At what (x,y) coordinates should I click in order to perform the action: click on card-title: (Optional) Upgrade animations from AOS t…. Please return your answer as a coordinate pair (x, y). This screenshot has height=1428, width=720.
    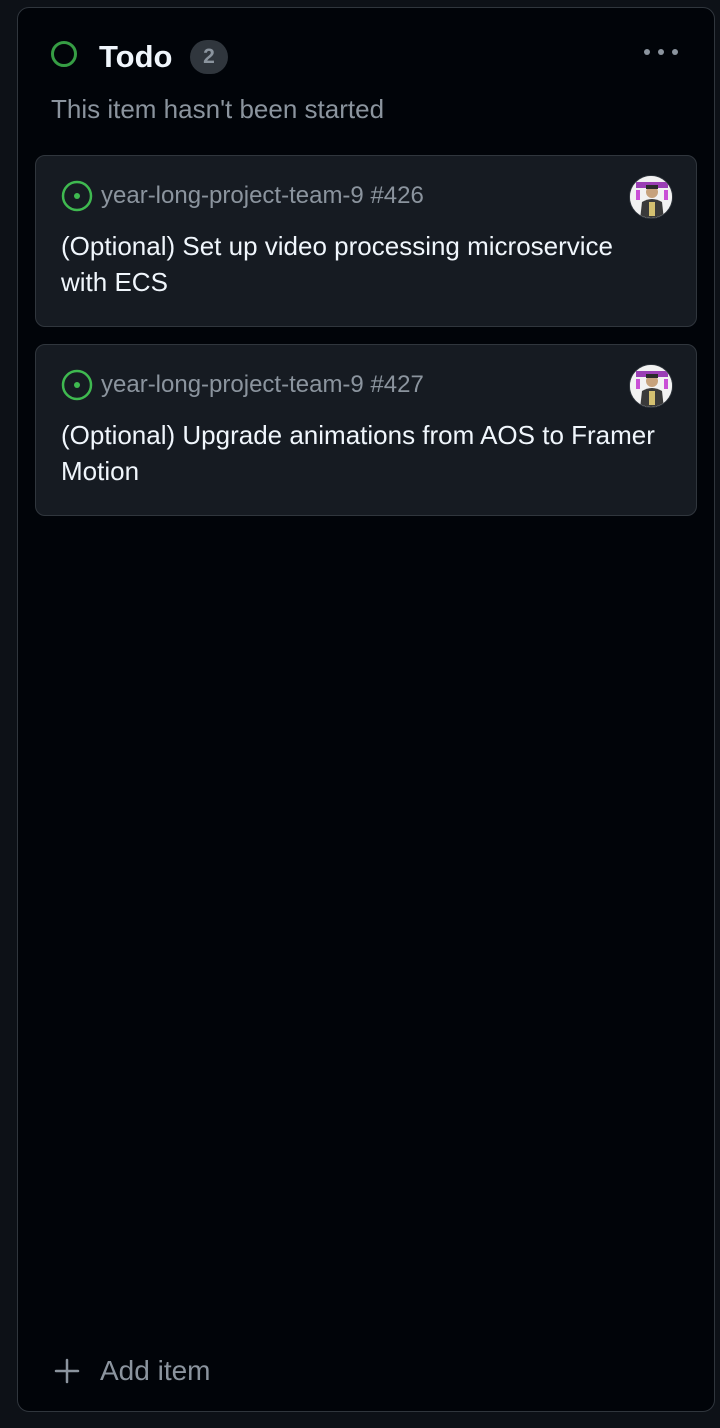
    Looking at the image, I should click on (361, 453).